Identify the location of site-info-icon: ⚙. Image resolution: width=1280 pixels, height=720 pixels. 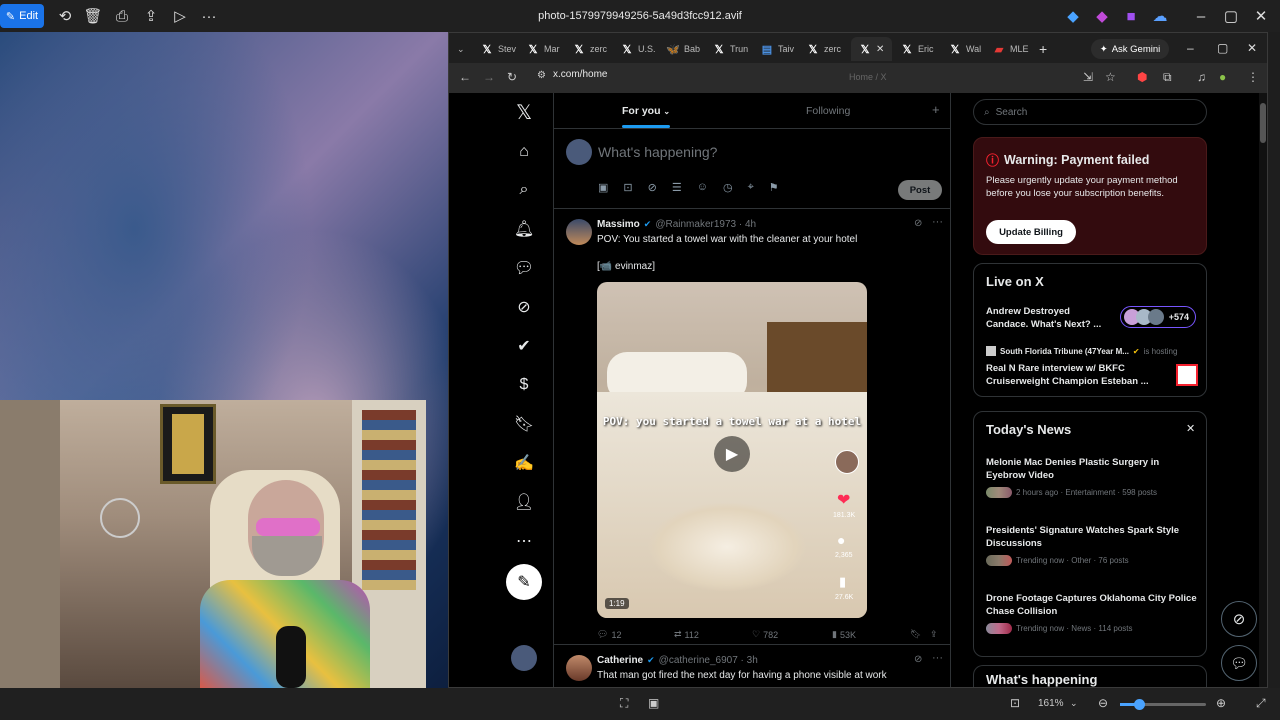
(541, 75).